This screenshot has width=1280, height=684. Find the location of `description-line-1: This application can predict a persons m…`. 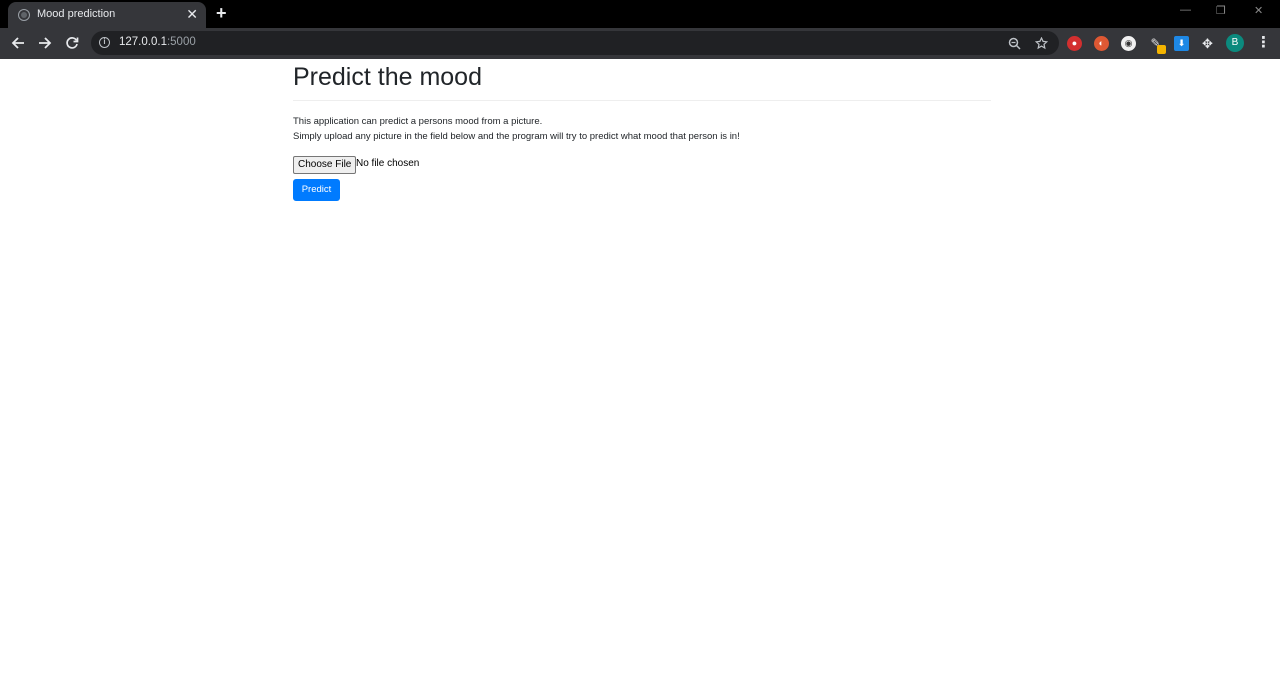

description-line-1: This application can predict a persons m… is located at coordinates (418, 121).